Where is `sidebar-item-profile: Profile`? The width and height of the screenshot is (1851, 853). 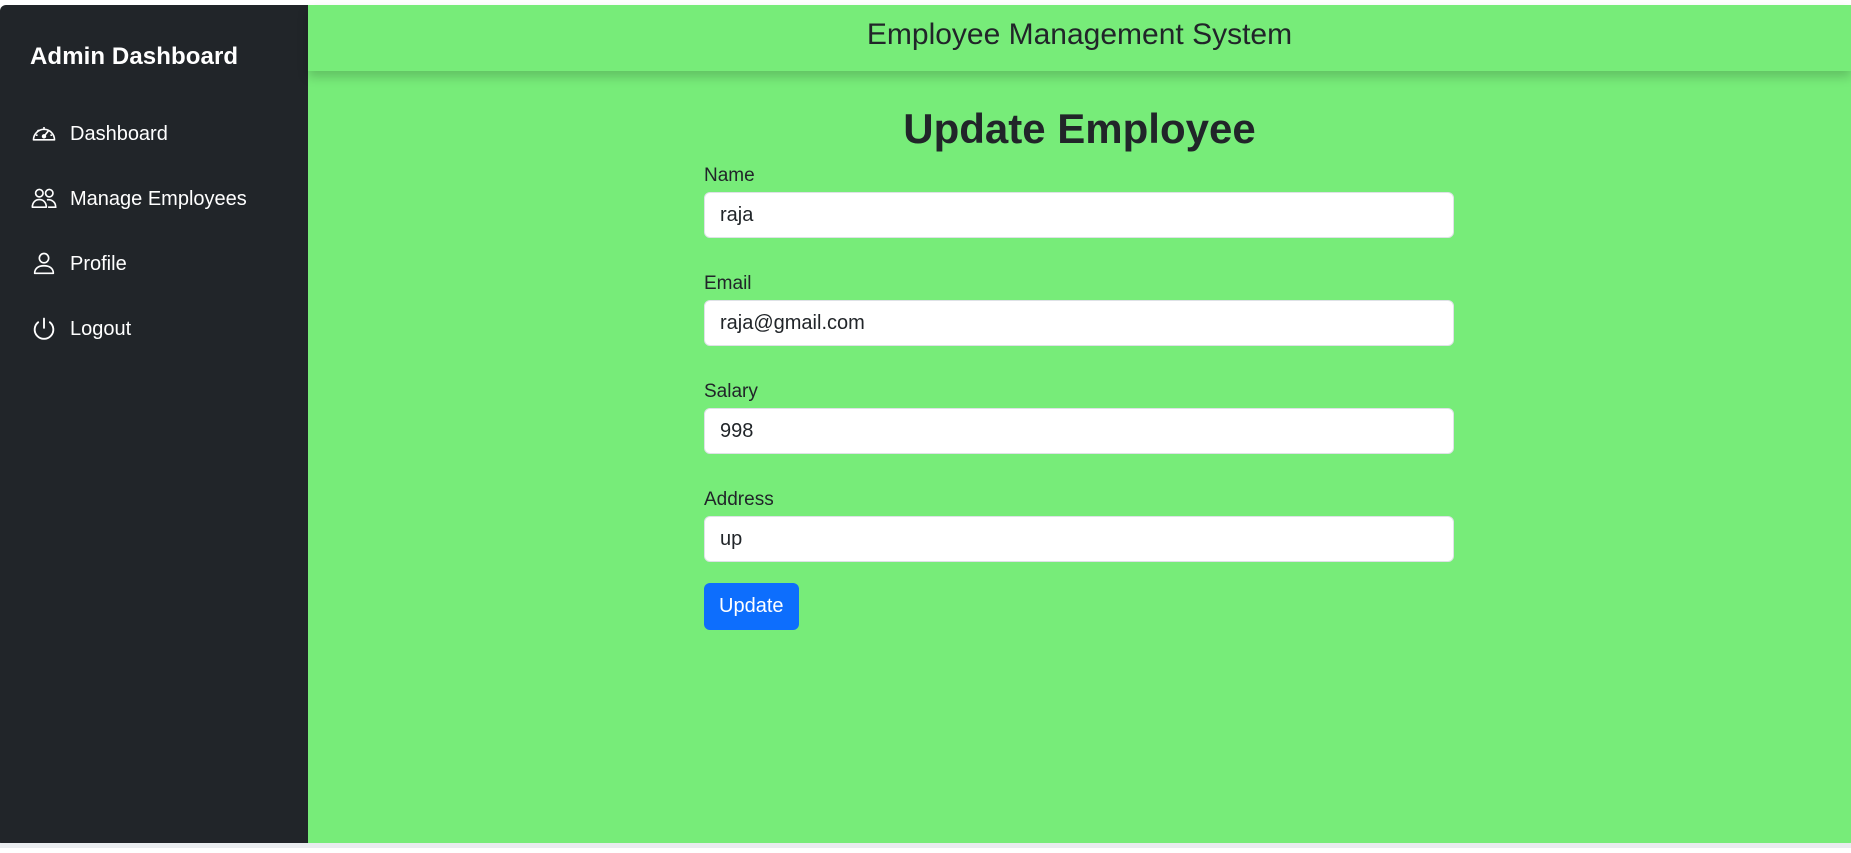 sidebar-item-profile: Profile is located at coordinates (78, 264).